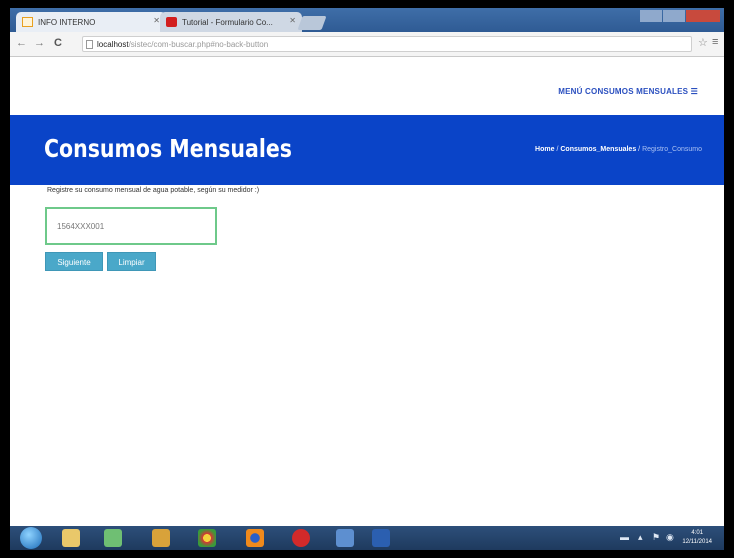  Describe the element at coordinates (697, 533) in the screenshot. I see `clock-time: 4:01` at that location.